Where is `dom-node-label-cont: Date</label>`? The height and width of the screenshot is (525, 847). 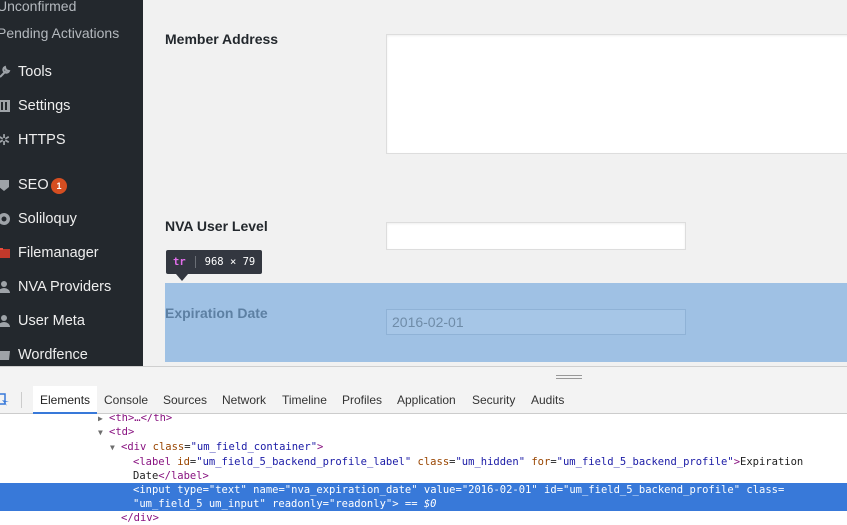 dom-node-label-cont: Date</label> is located at coordinates (423, 476).